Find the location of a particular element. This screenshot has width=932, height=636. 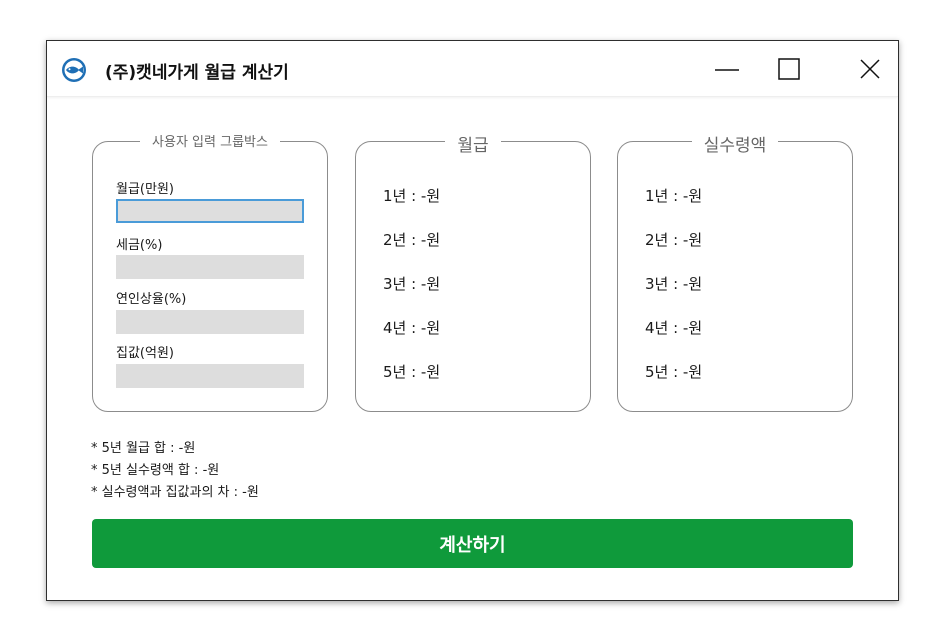

raise-rate-input is located at coordinates (210, 322).